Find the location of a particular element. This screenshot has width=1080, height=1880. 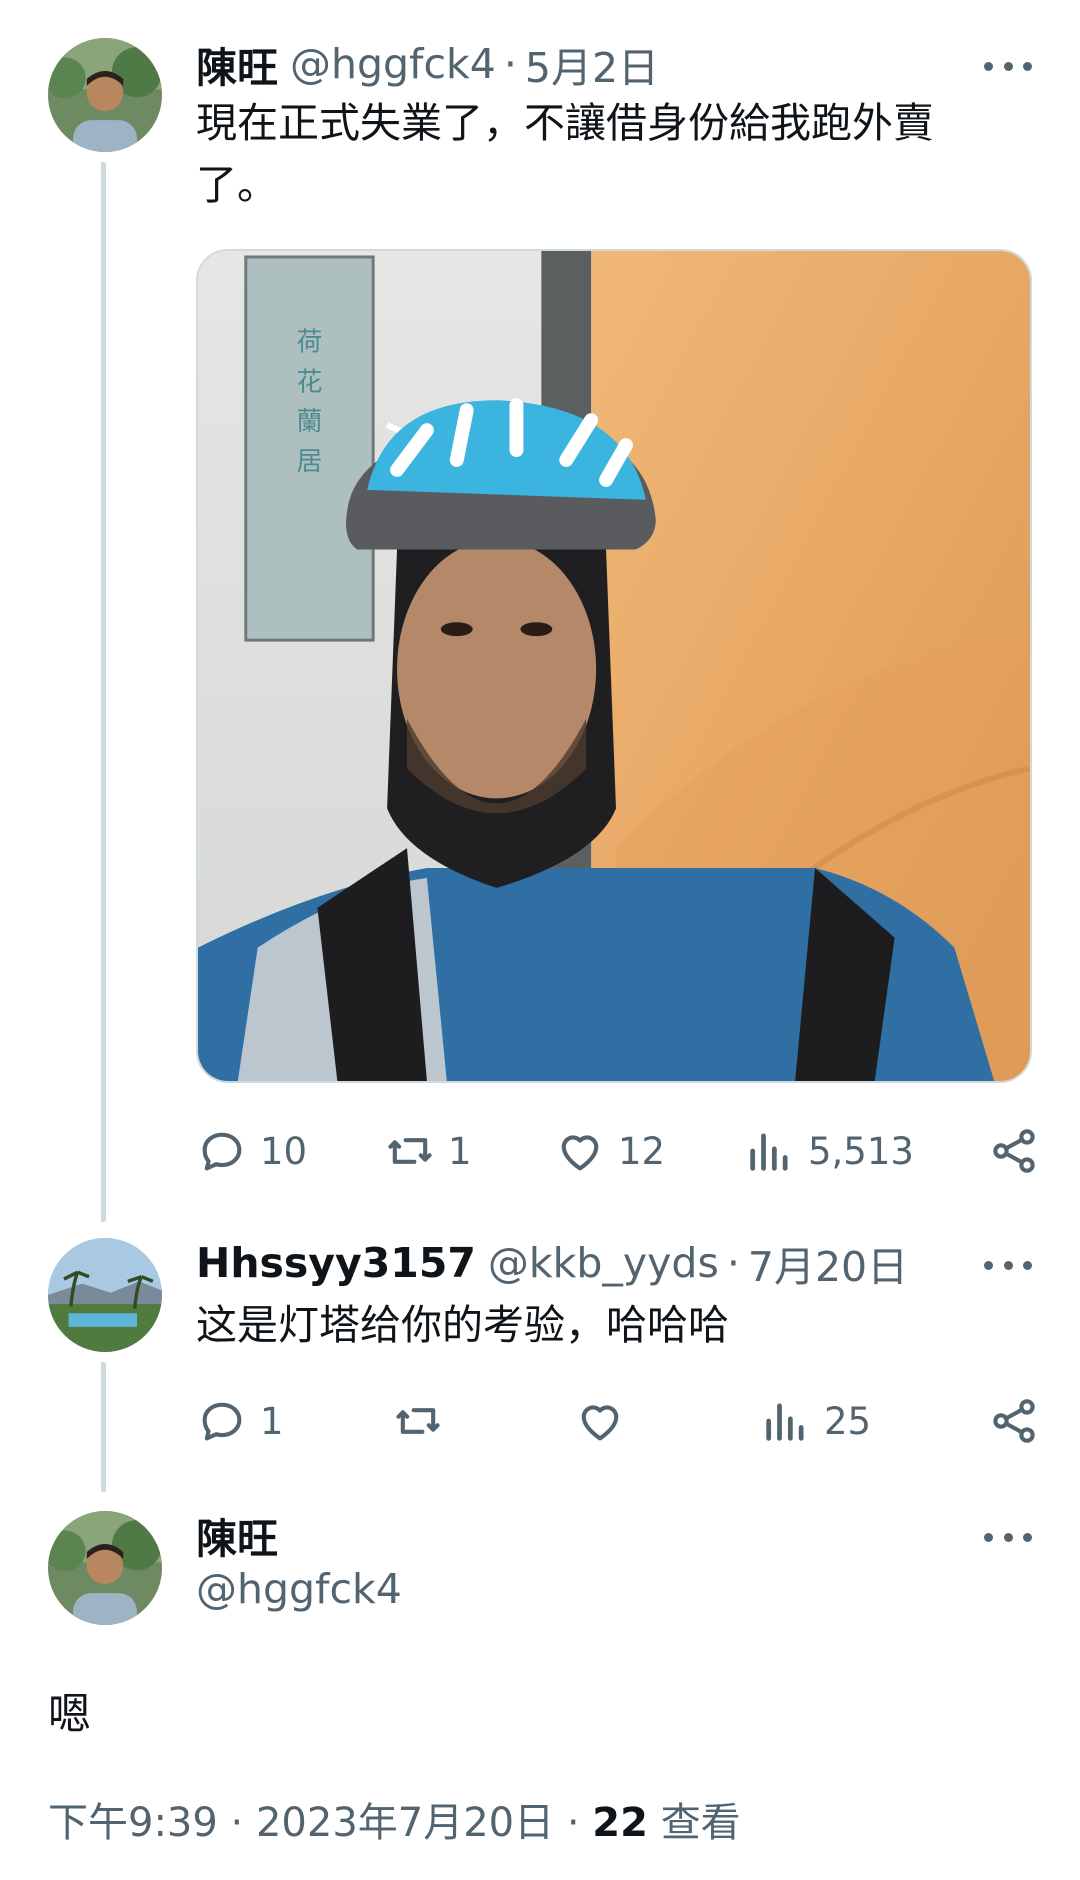

like-button: 12 is located at coordinates (609, 1151).